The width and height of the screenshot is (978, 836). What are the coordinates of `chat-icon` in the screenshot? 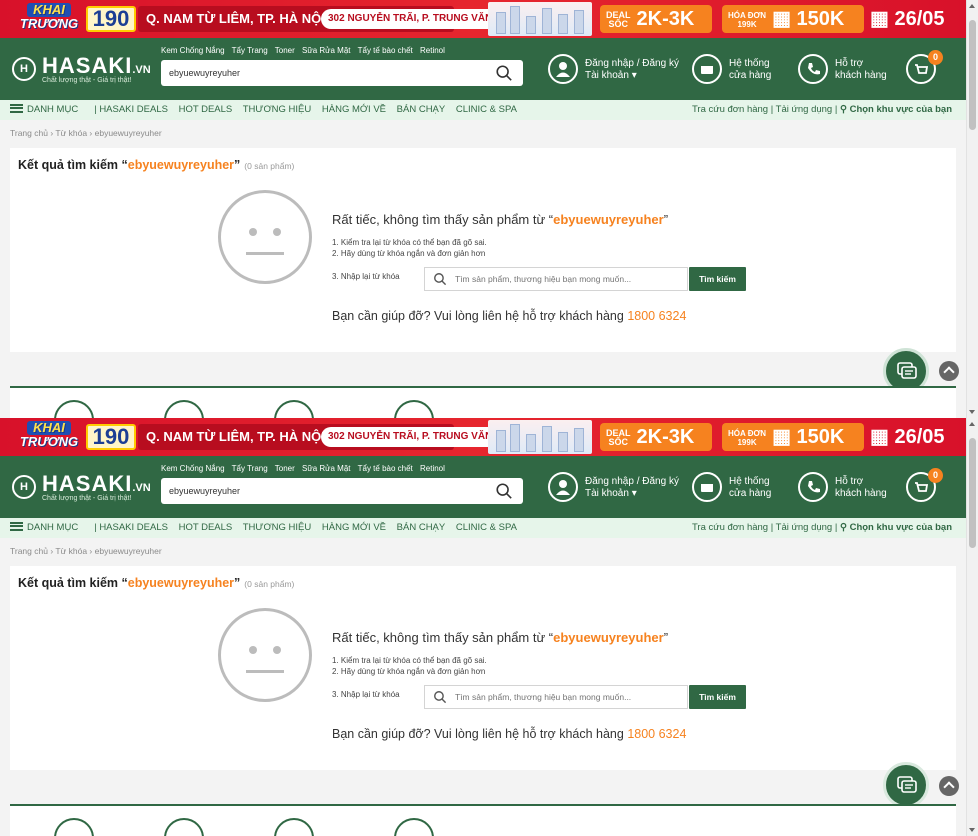 It's located at (907, 784).